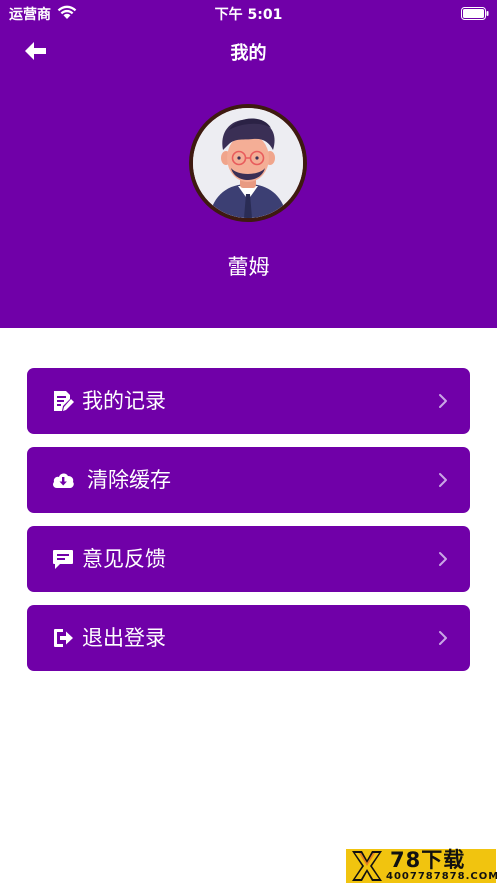 The width and height of the screenshot is (497, 883). What do you see at coordinates (248, 53) in the screenshot?
I see `page-title: 我的` at bounding box center [248, 53].